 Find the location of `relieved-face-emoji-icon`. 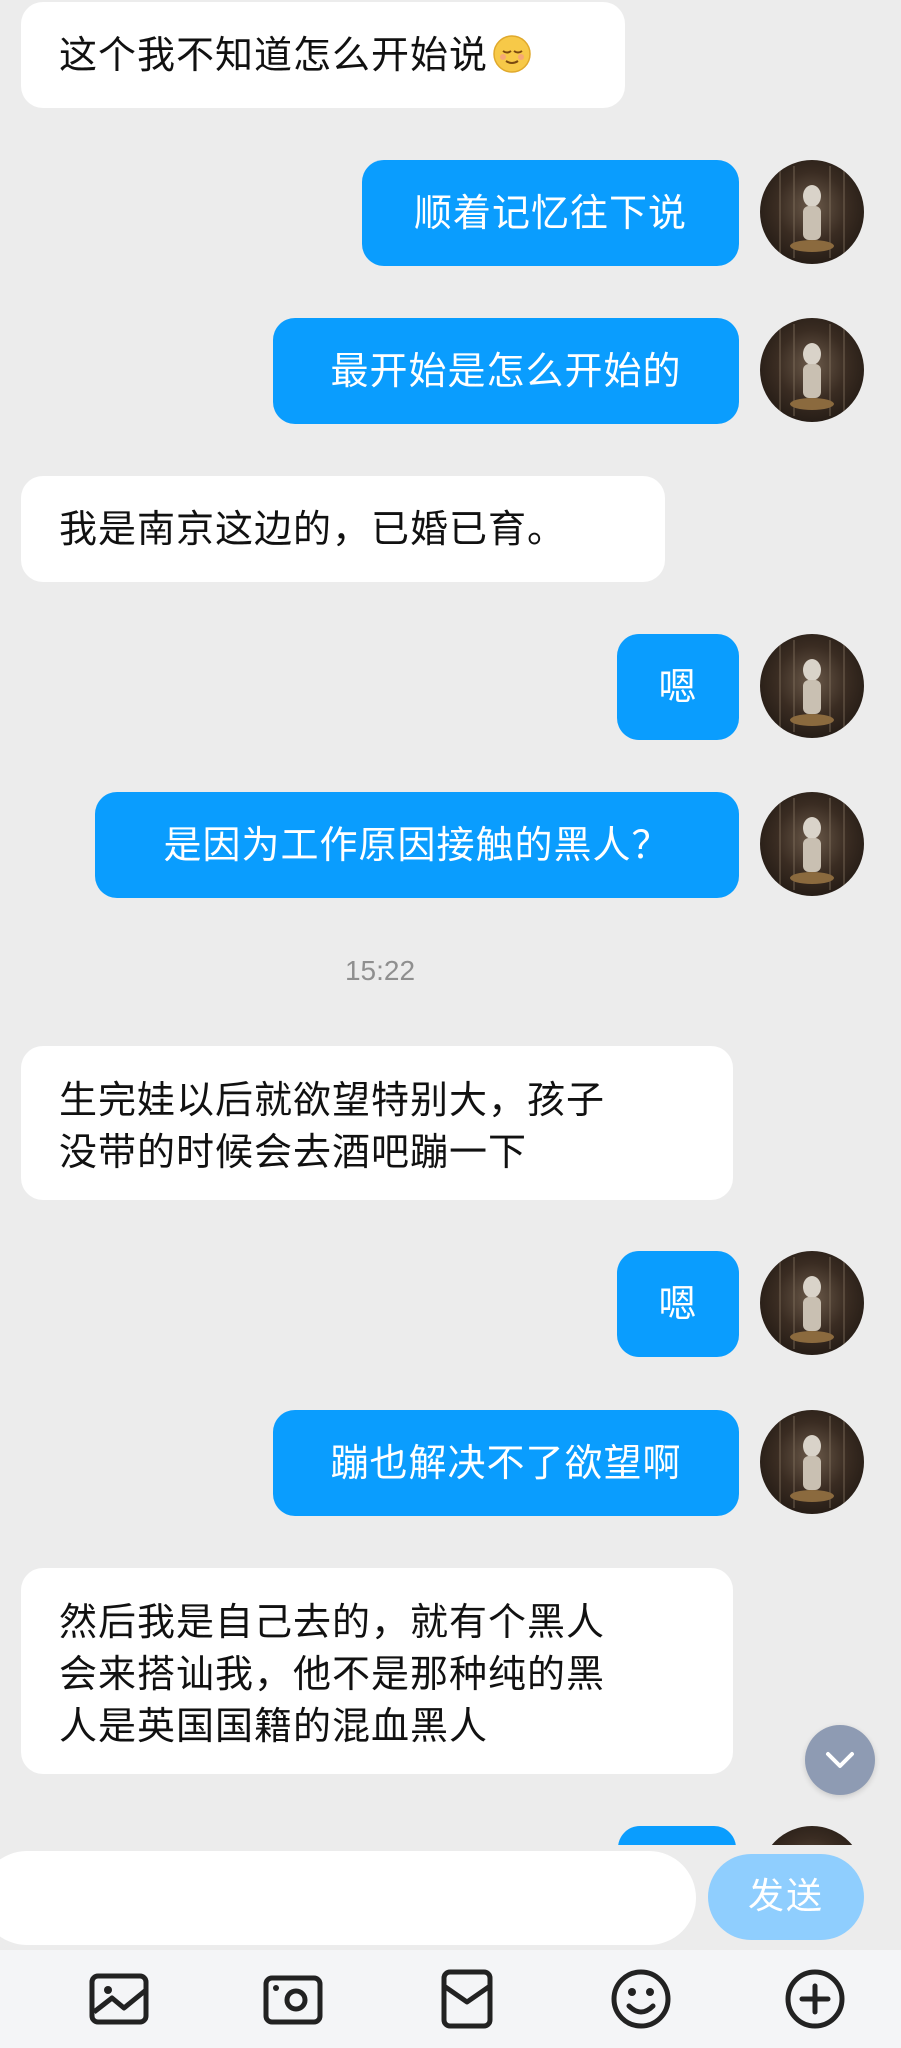

relieved-face-emoji-icon is located at coordinates (512, 40).